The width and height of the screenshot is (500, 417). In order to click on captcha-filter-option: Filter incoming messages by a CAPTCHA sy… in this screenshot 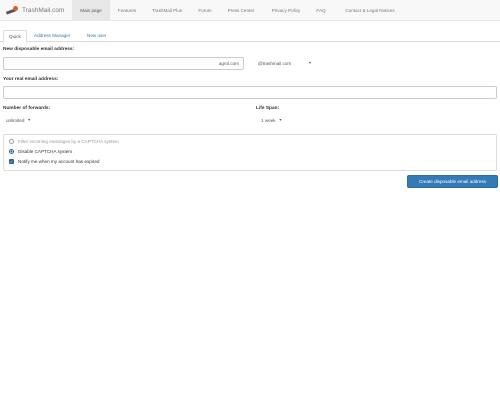, I will do `click(64, 141)`.